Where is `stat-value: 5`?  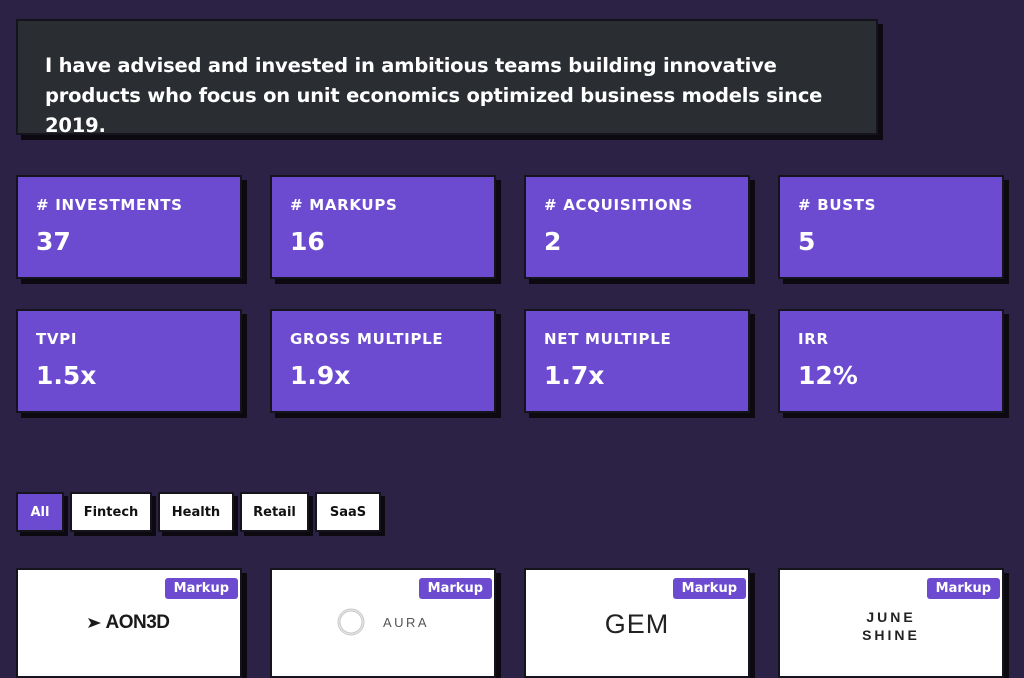 stat-value: 5 is located at coordinates (807, 241).